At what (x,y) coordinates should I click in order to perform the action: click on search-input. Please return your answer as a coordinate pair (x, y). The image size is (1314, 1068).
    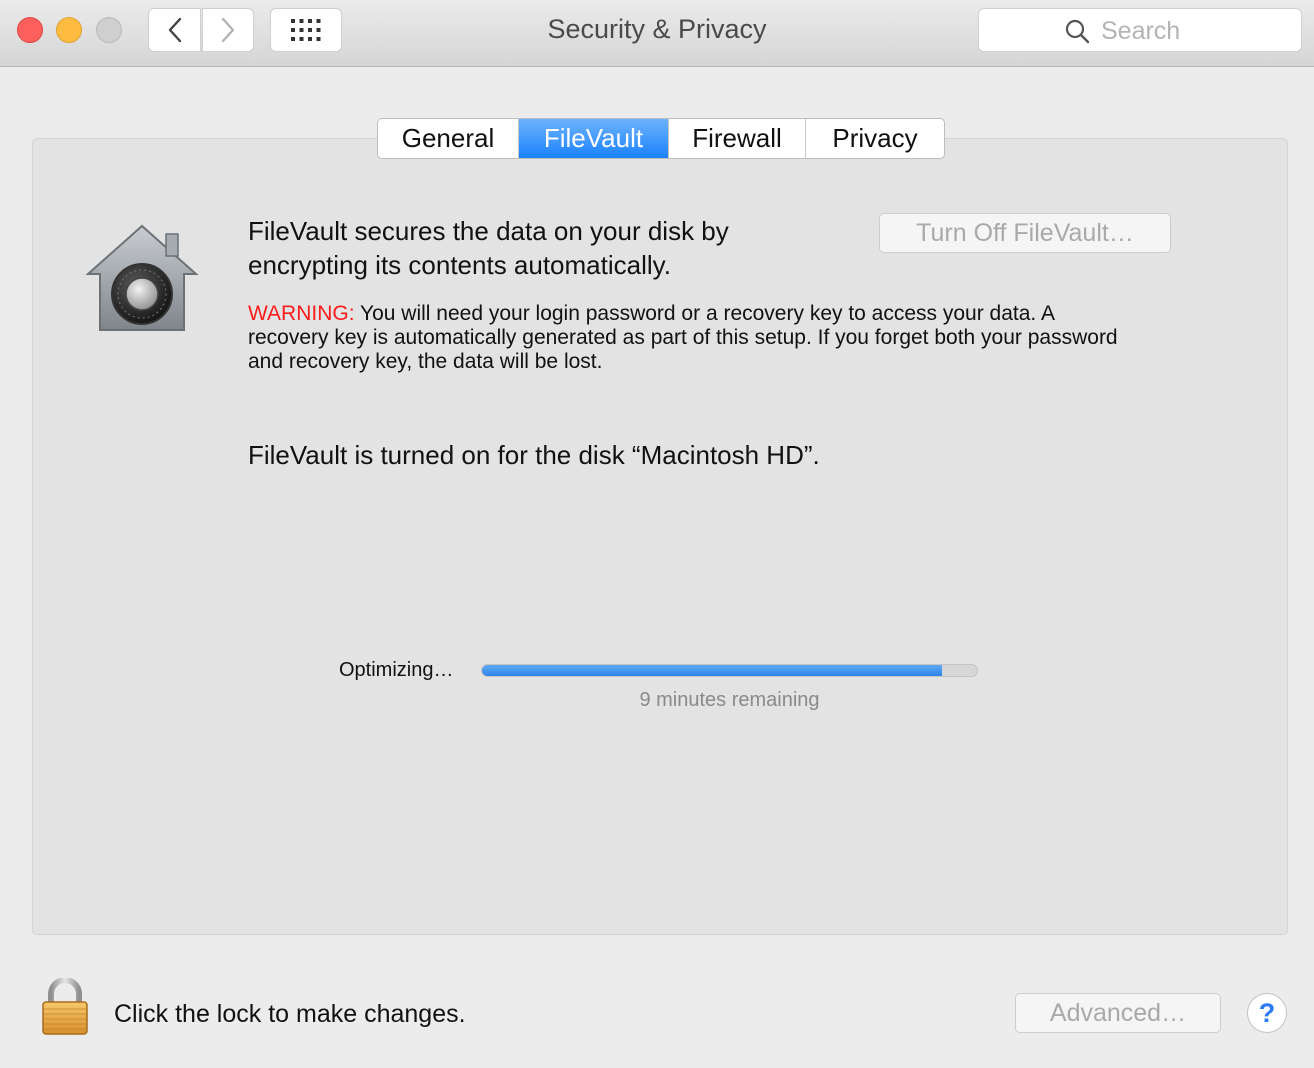
    Looking at the image, I should click on (1196, 31).